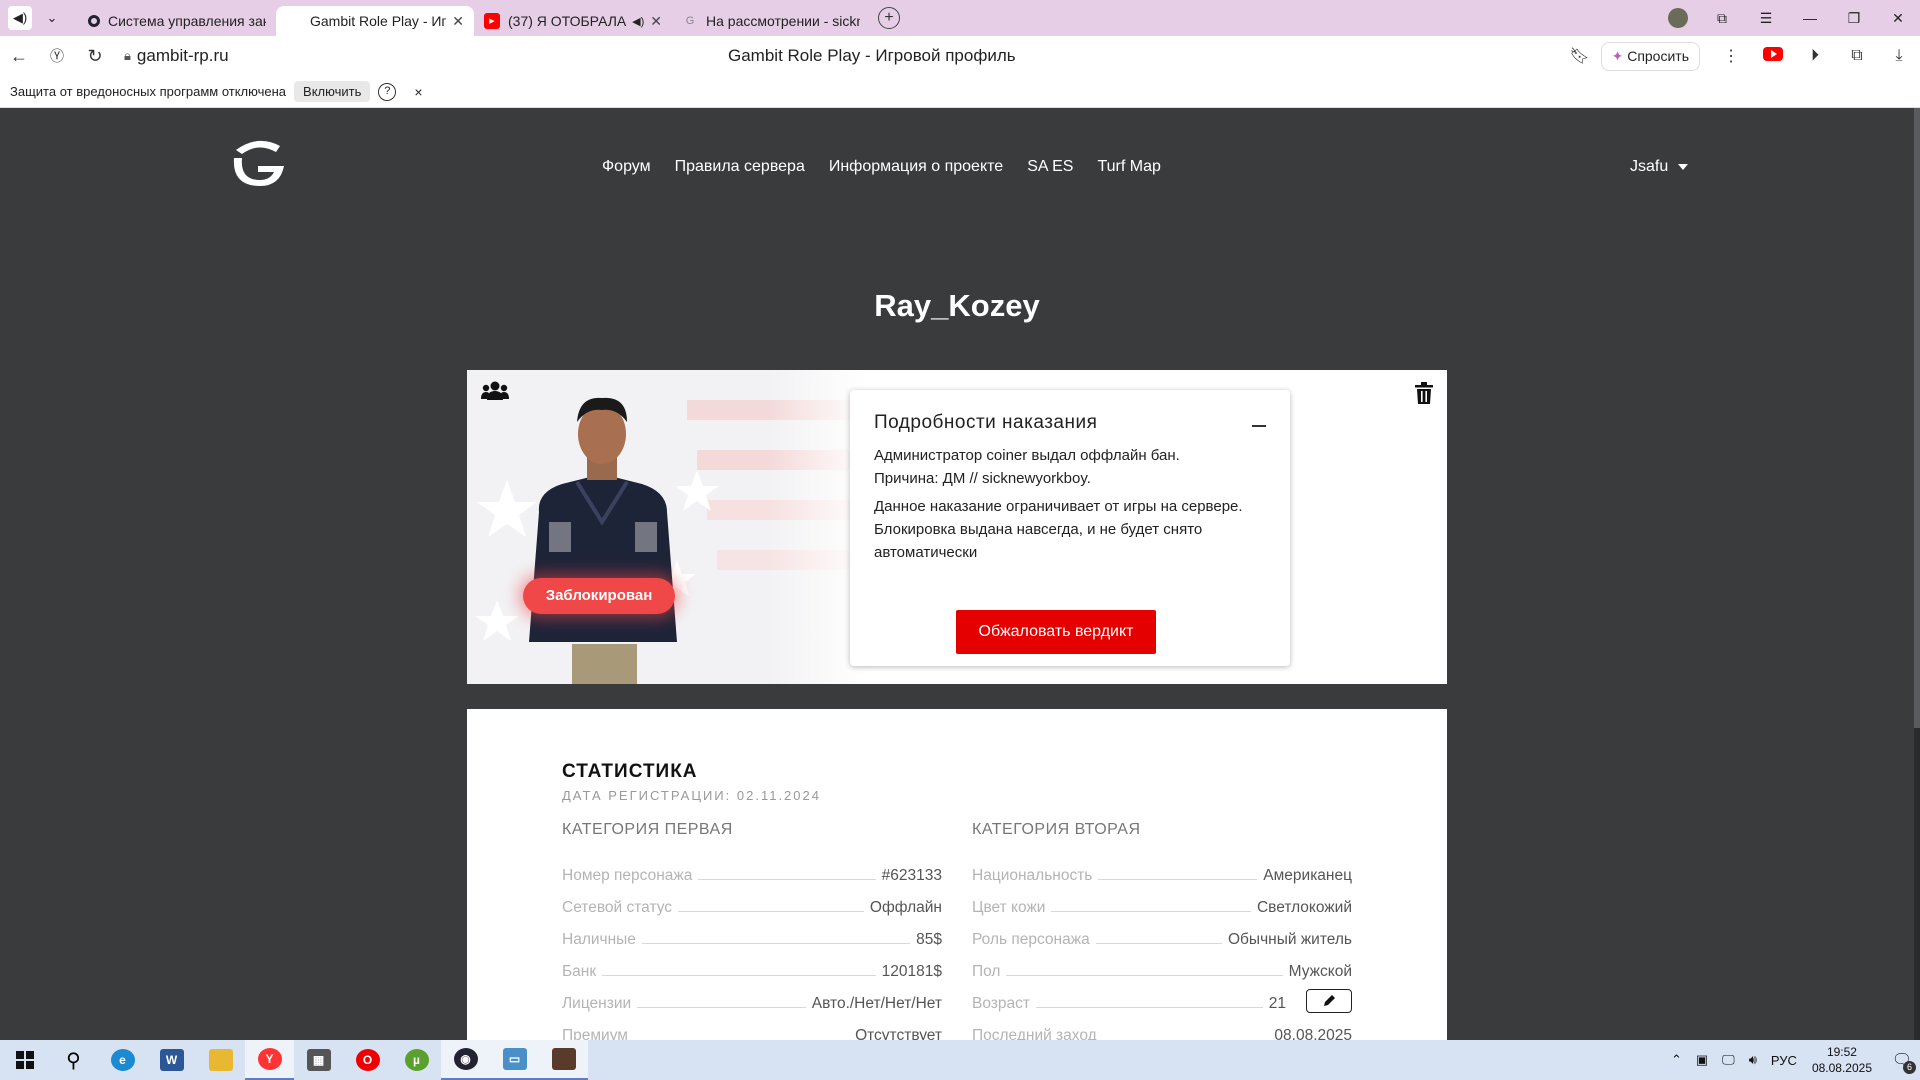 The width and height of the screenshot is (1920, 1080). What do you see at coordinates (1001, 1003) in the screenshot?
I see `stat-label: Возраст` at bounding box center [1001, 1003].